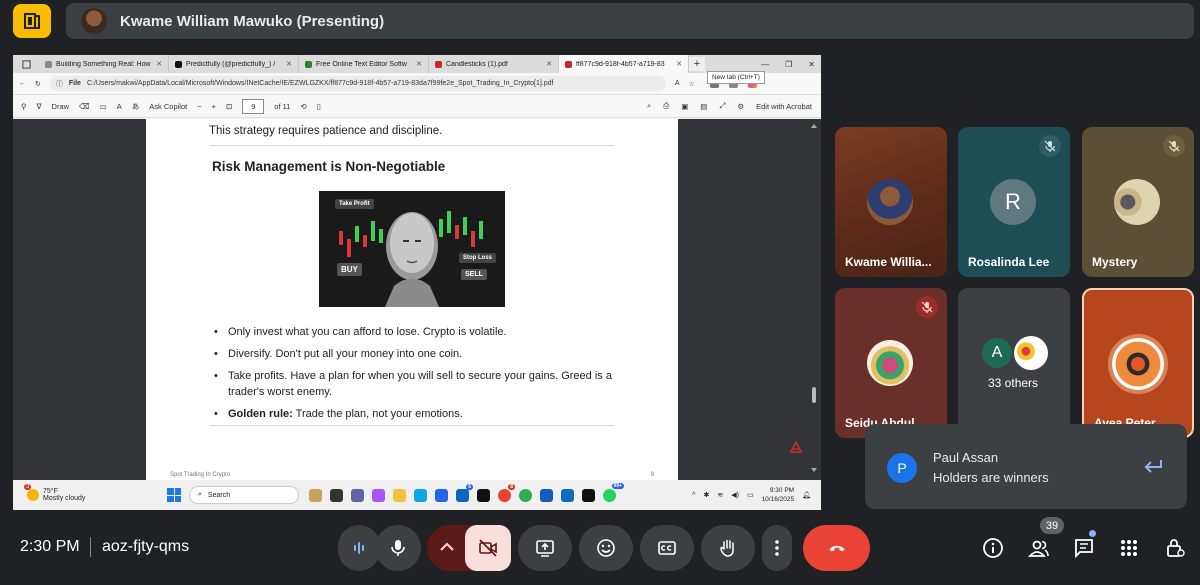 The height and width of the screenshot is (585, 1200). Describe the element at coordinates (720, 495) in the screenshot. I see `wifi-icon: ≋` at that location.